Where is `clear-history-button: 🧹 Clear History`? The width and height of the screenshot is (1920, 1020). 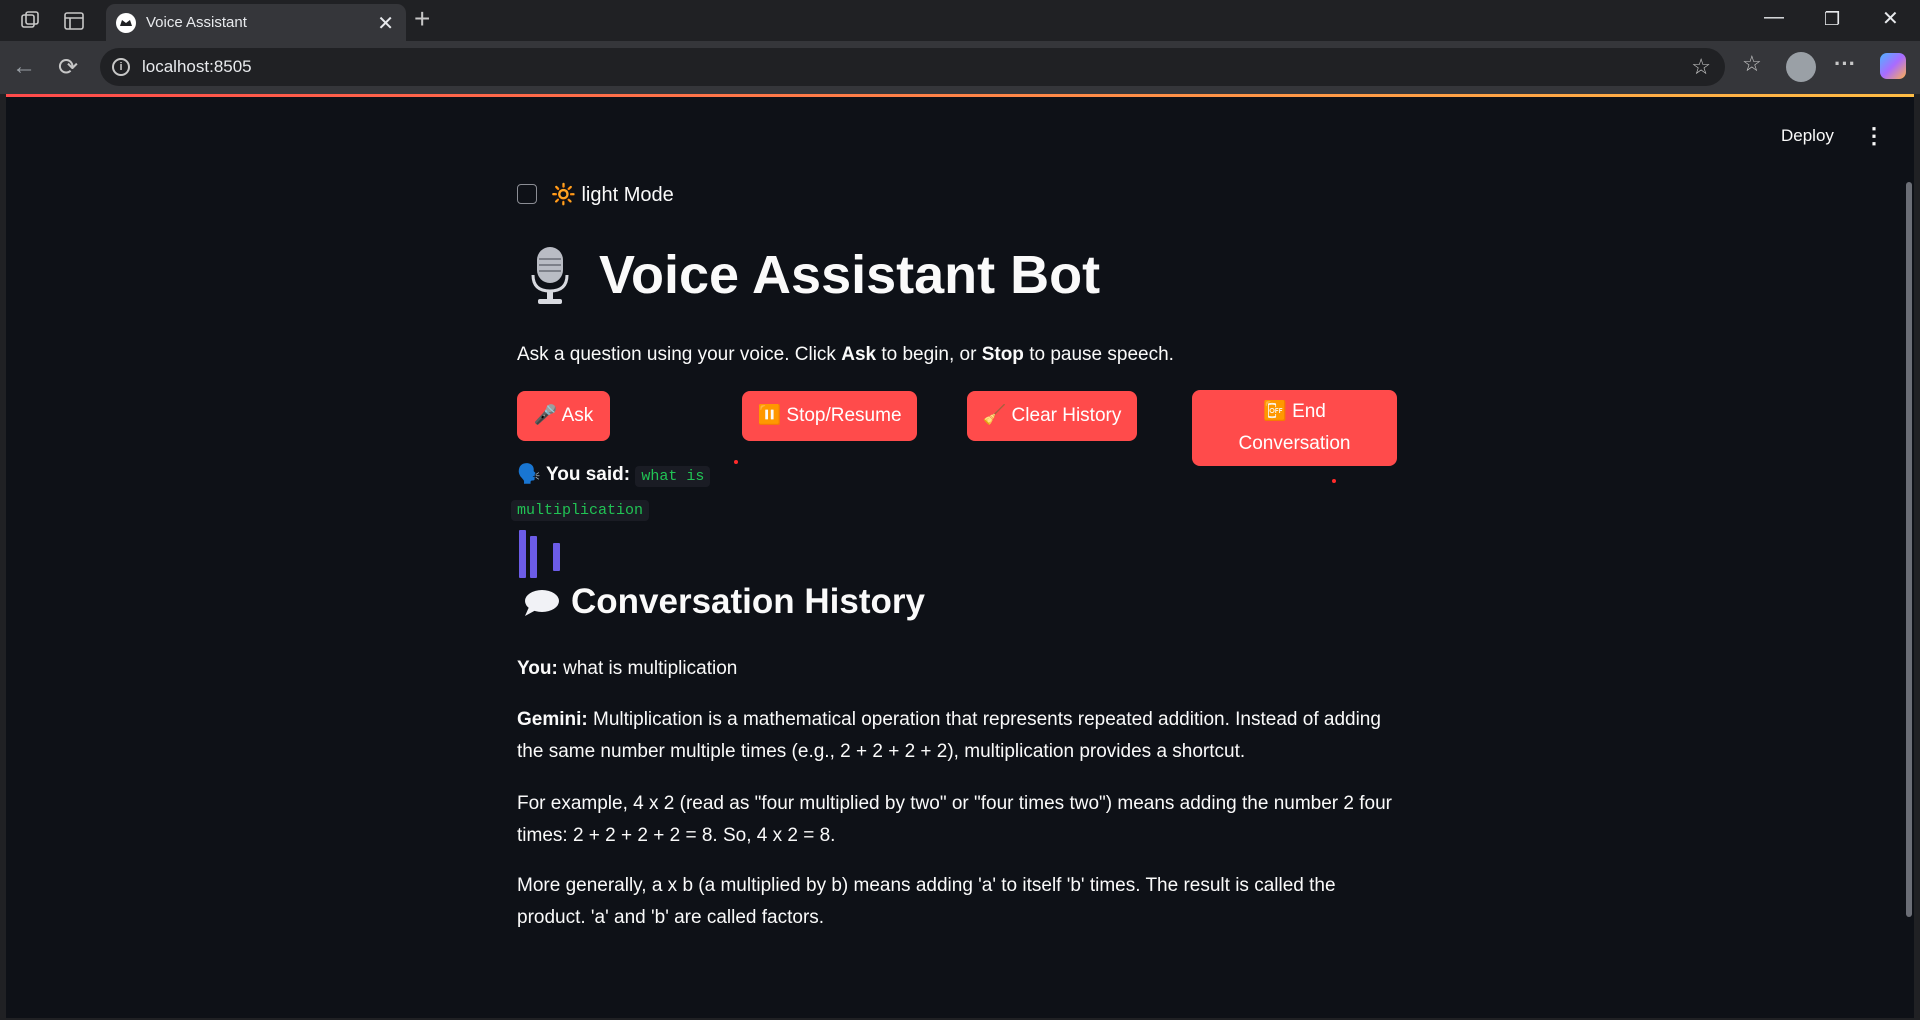
clear-history-button: 🧹 Clear History is located at coordinates (1052, 416).